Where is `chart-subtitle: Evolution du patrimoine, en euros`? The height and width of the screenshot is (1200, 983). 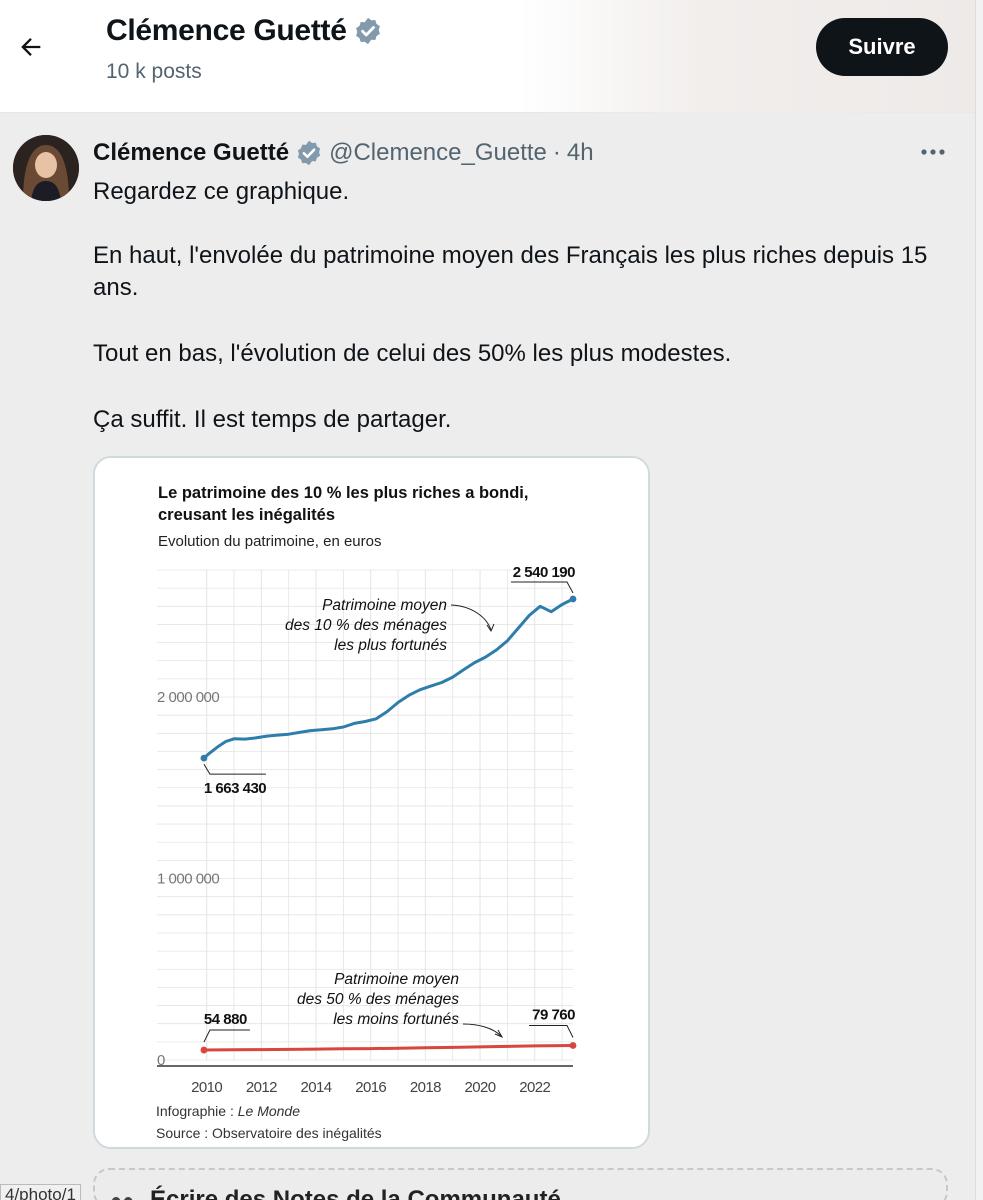
chart-subtitle: Evolution du patrimoine, en euros is located at coordinates (269, 541).